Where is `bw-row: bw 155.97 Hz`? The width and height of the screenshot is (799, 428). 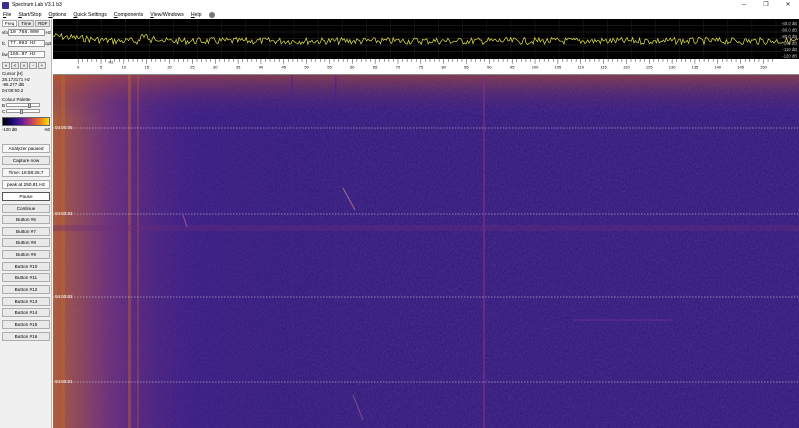 bw-row: bw 155.97 Hz is located at coordinates (26, 54).